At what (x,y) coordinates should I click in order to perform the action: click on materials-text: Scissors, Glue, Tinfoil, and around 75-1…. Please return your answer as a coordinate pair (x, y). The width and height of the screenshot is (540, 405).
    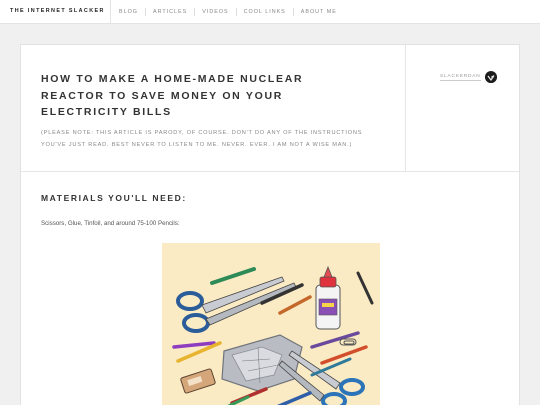
    Looking at the image, I should click on (110, 223).